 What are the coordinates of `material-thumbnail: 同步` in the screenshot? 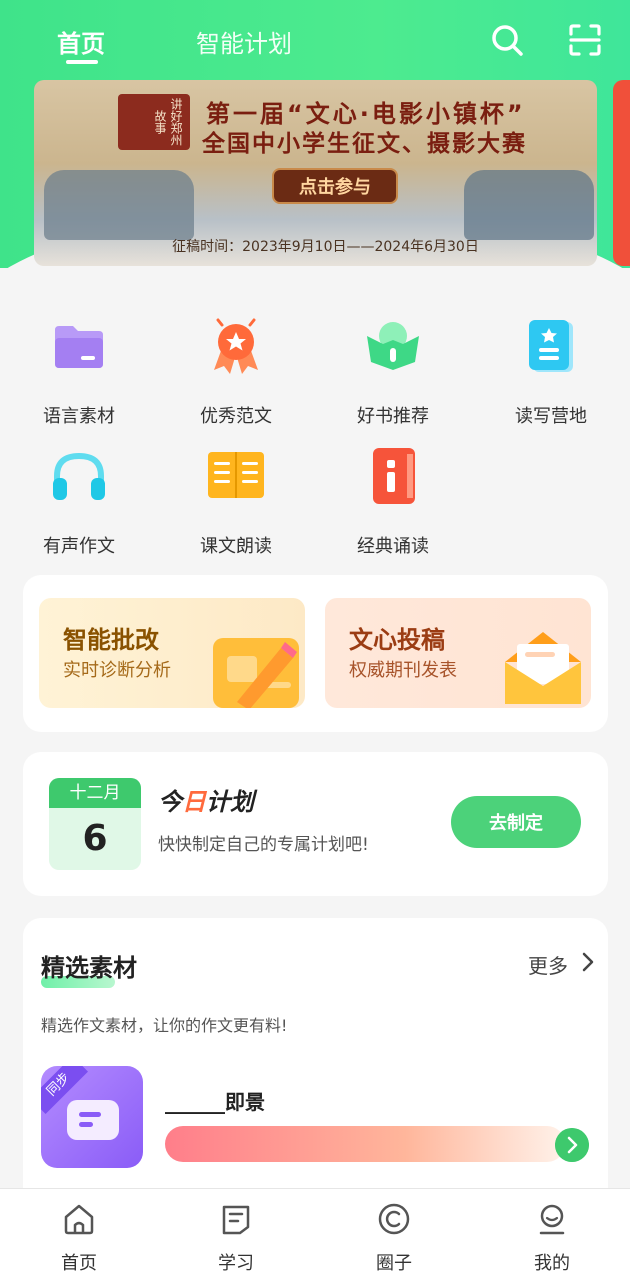 It's located at (92, 1117).